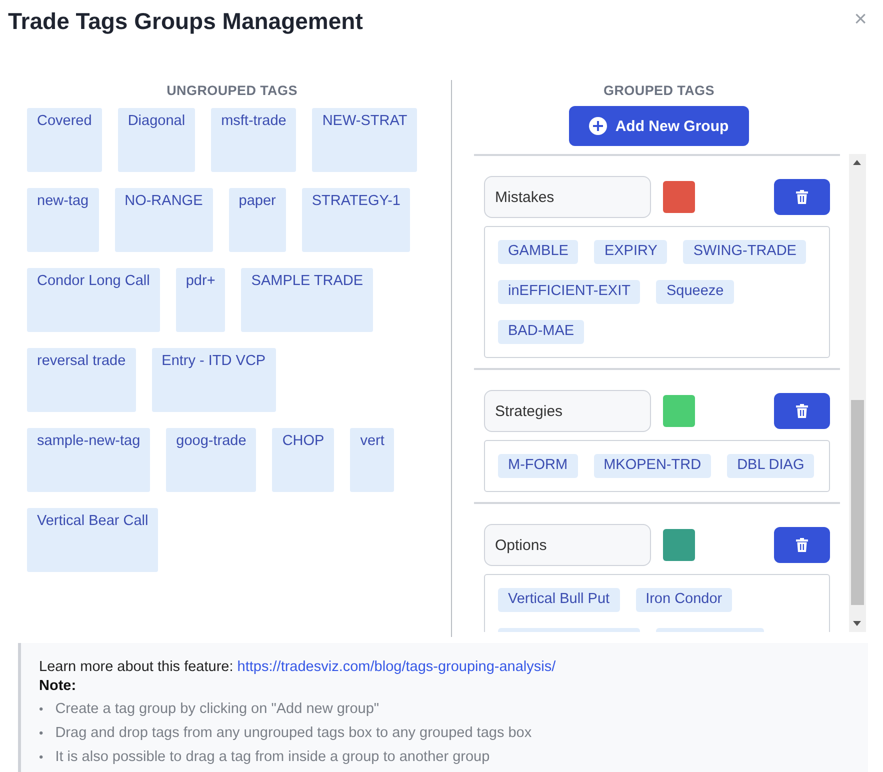 The image size is (883, 772). I want to click on tag-chip: BAD-MAE, so click(541, 332).